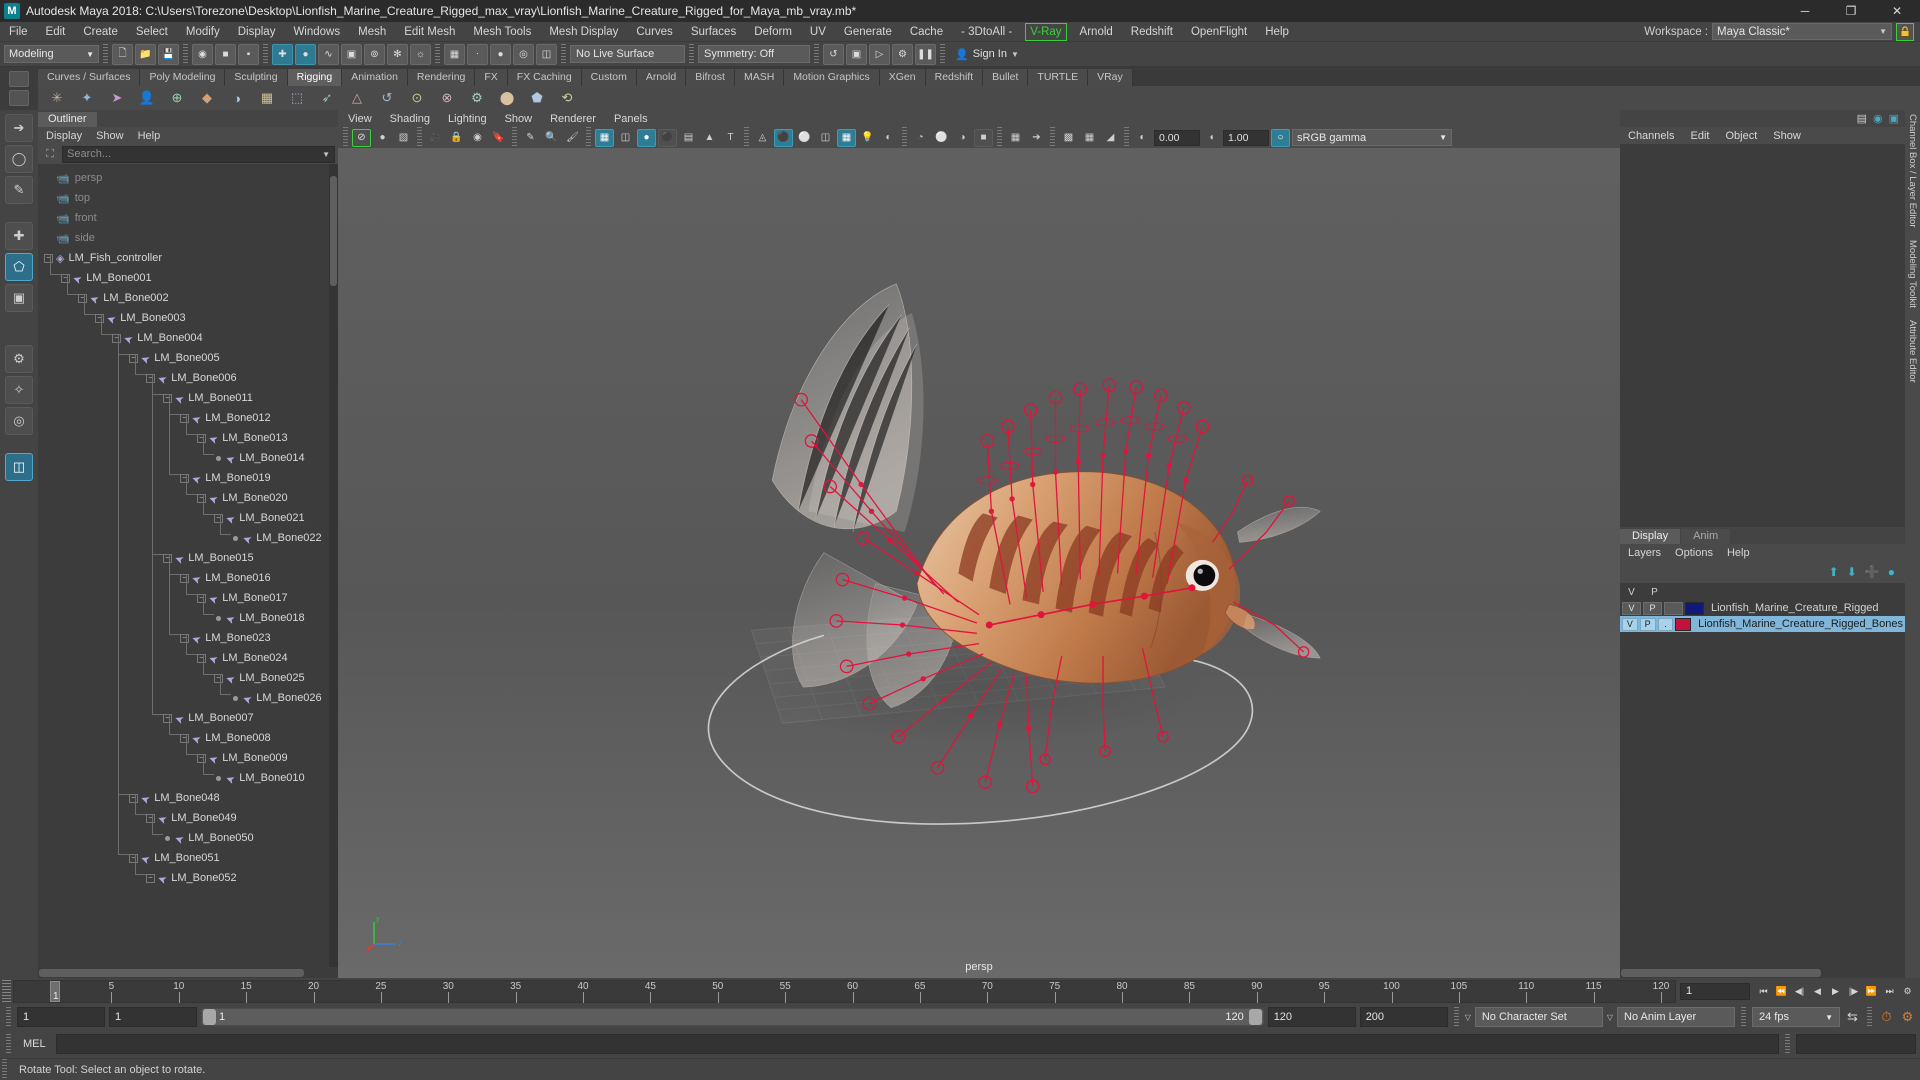  Describe the element at coordinates (818, 32) in the screenshot. I see `menu-uv: UV` at that location.